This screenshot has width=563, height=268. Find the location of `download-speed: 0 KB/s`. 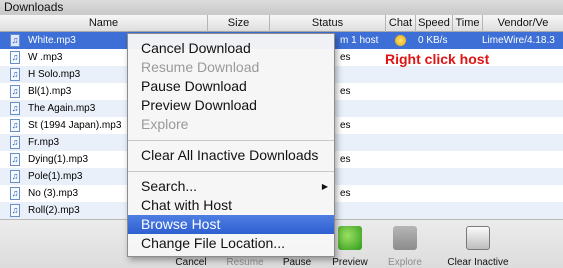

download-speed: 0 KB/s is located at coordinates (433, 40).